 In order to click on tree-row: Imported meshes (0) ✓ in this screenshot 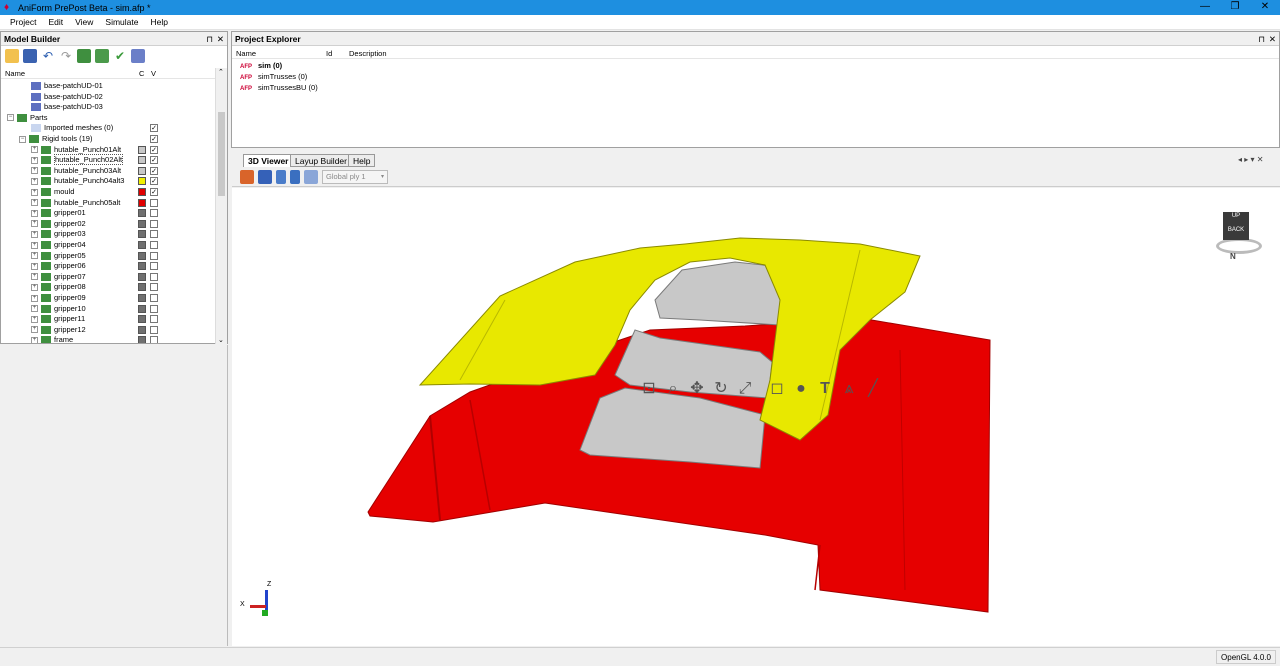, I will do `click(108, 128)`.